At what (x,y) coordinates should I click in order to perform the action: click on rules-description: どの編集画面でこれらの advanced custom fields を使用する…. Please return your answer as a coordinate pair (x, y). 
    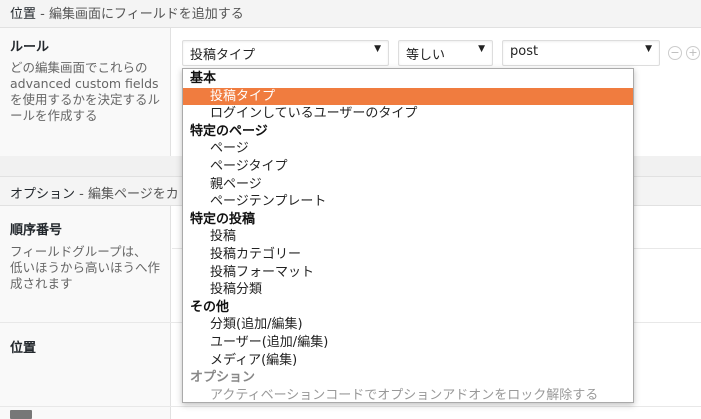
    Looking at the image, I should click on (85, 91).